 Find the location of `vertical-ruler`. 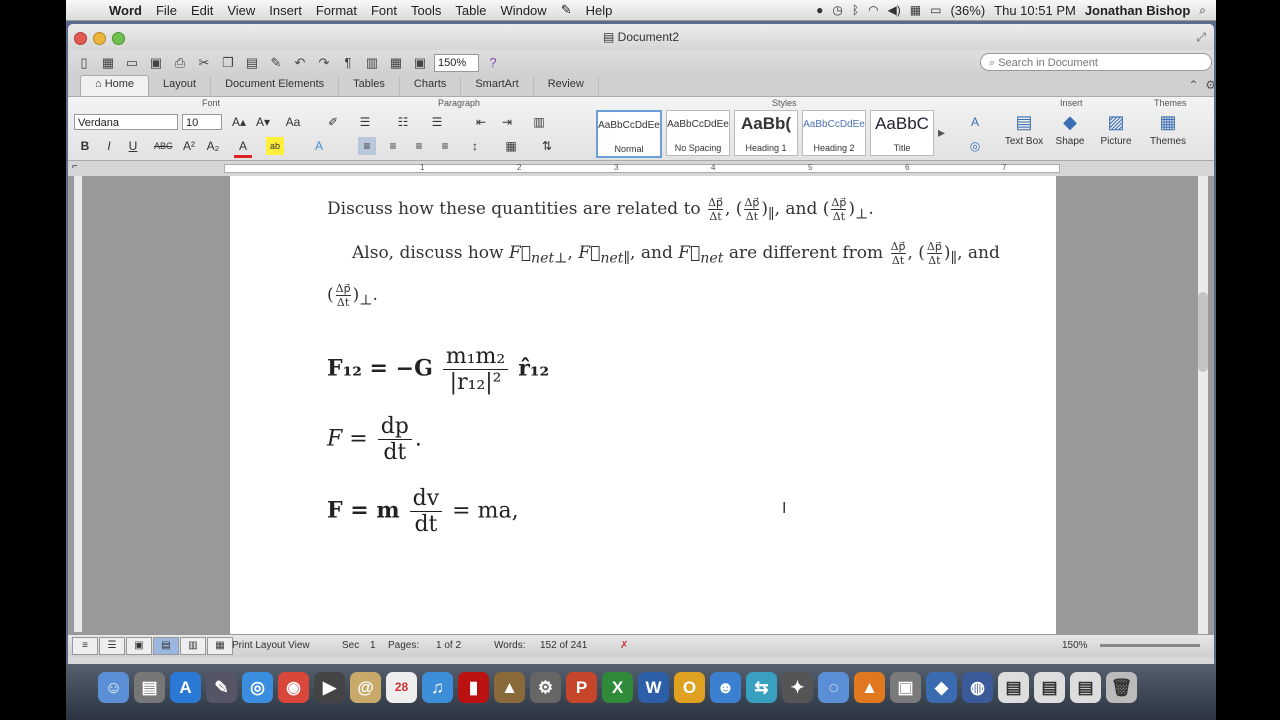

vertical-ruler is located at coordinates (78, 404).